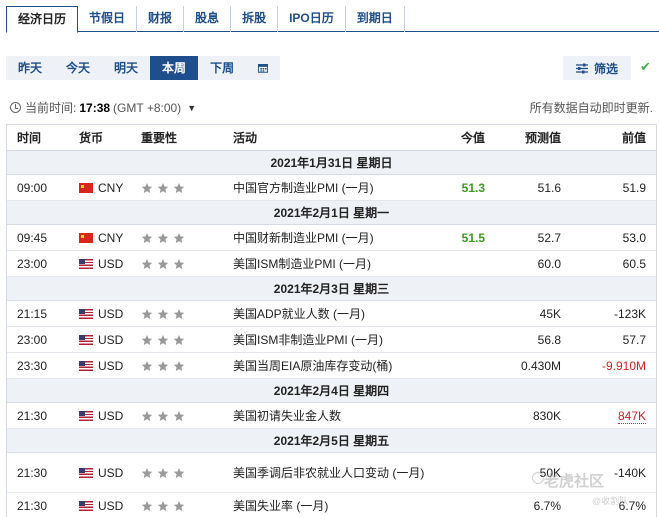  Describe the element at coordinates (78, 68) in the screenshot. I see `tab-today: 今天` at that location.